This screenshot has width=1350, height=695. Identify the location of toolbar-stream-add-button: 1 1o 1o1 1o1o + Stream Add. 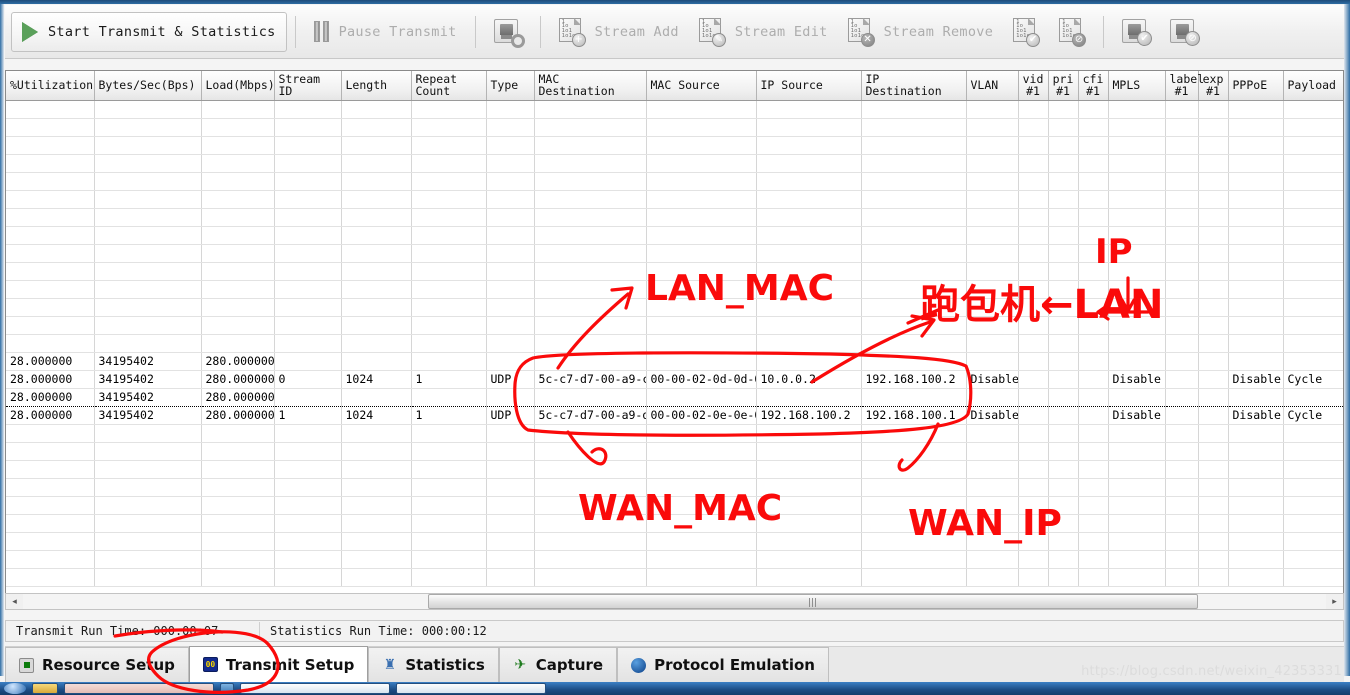
(619, 32).